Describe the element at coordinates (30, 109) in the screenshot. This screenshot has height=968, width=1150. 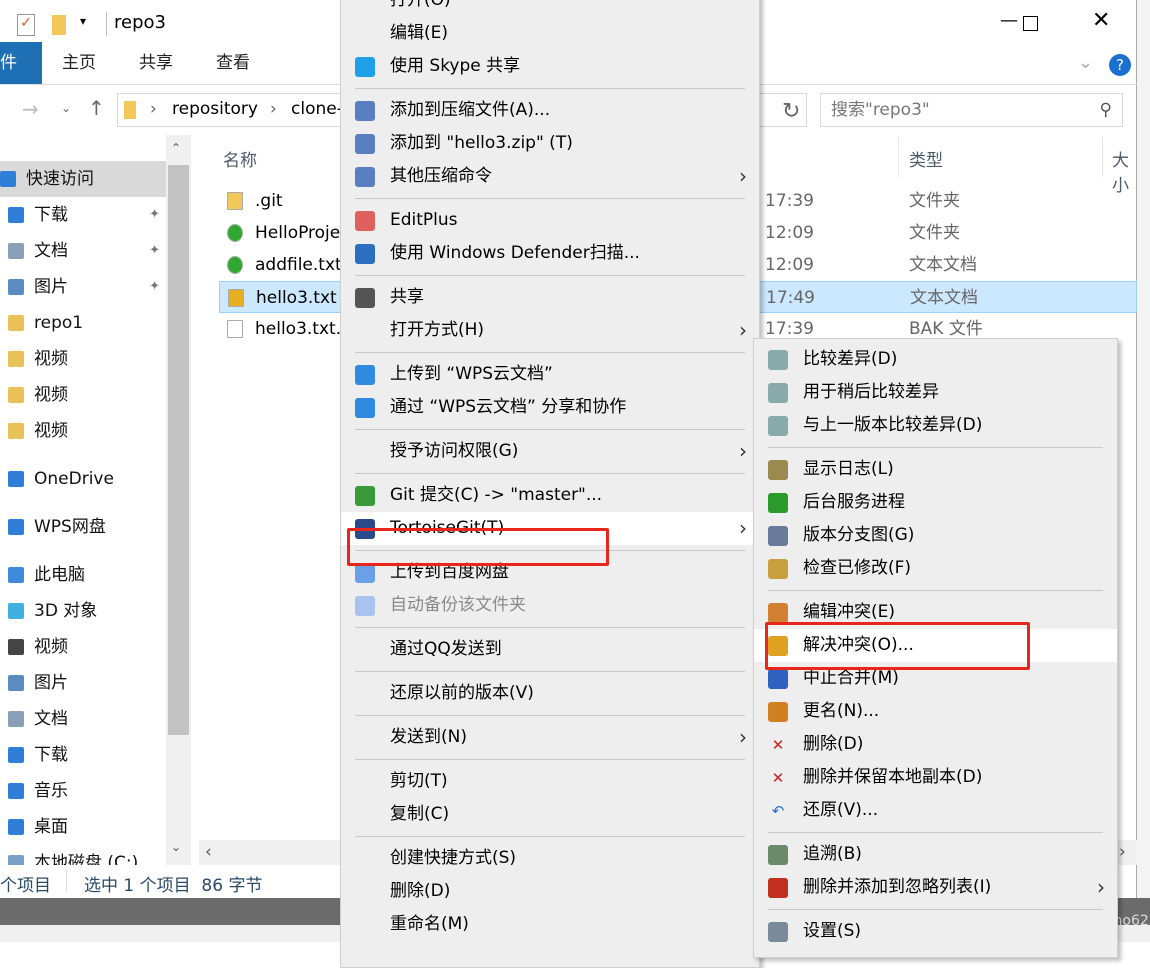
I see `forward-icon: →` at that location.